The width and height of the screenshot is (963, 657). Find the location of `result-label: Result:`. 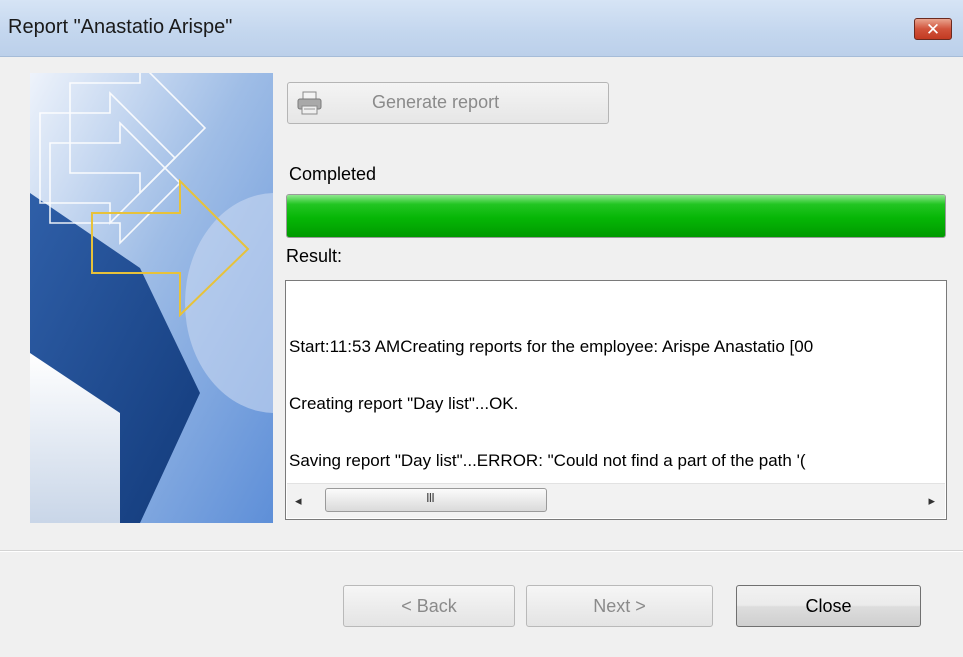

result-label: Result: is located at coordinates (314, 256).